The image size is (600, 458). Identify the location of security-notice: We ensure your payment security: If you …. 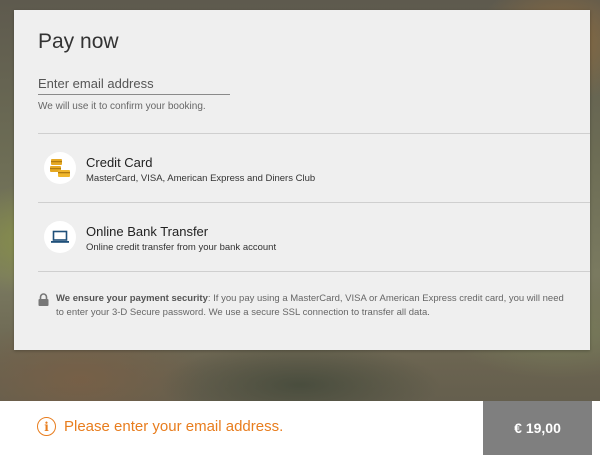
(303, 306).